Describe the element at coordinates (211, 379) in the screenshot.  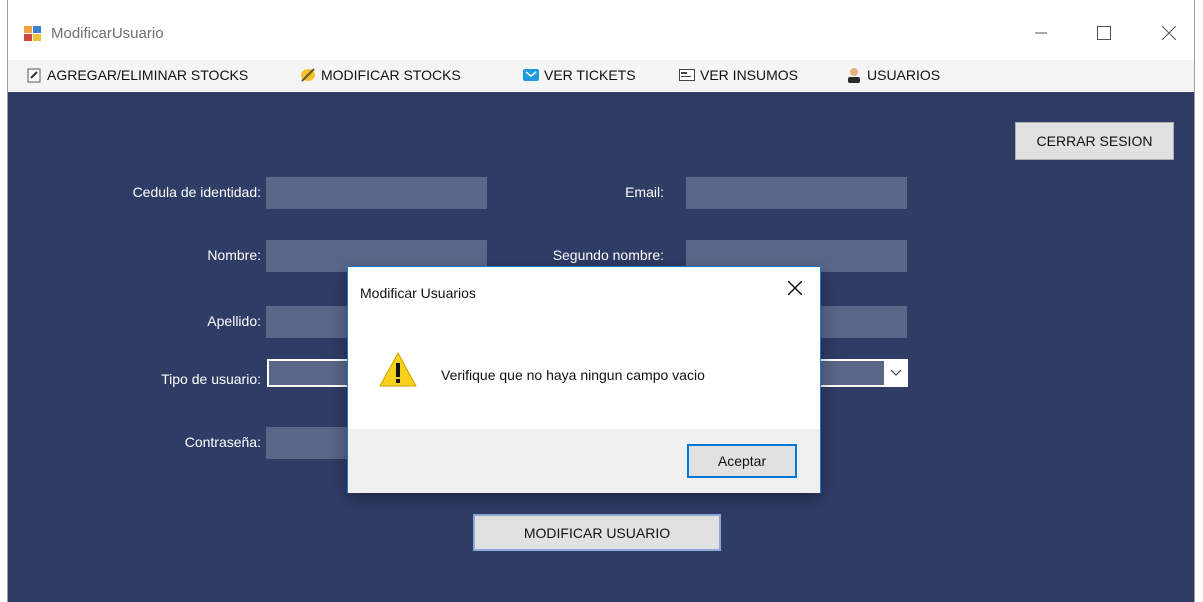
I see `tipo-usuario-label: Tipo de usuario:` at that location.